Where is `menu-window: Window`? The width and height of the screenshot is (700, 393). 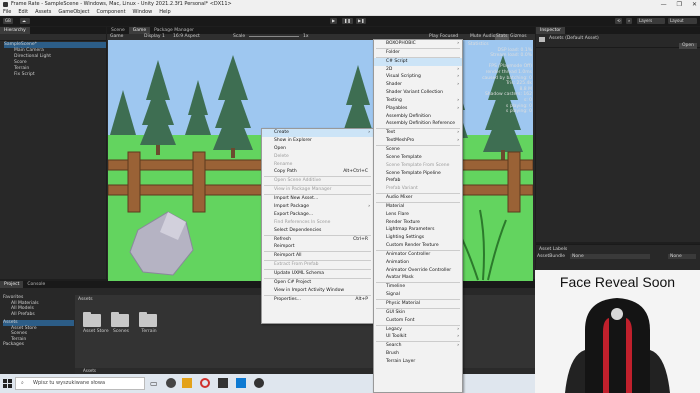
menu-window: Window is located at coordinates (143, 12).